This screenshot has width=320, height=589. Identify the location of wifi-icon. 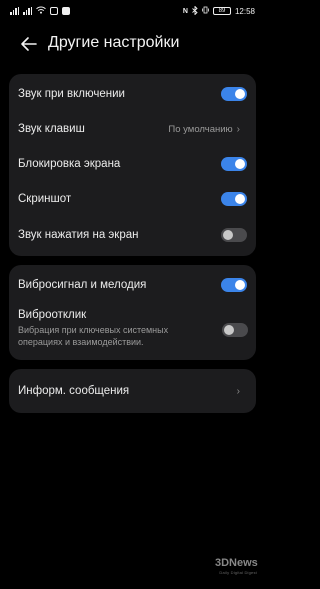
(41, 11).